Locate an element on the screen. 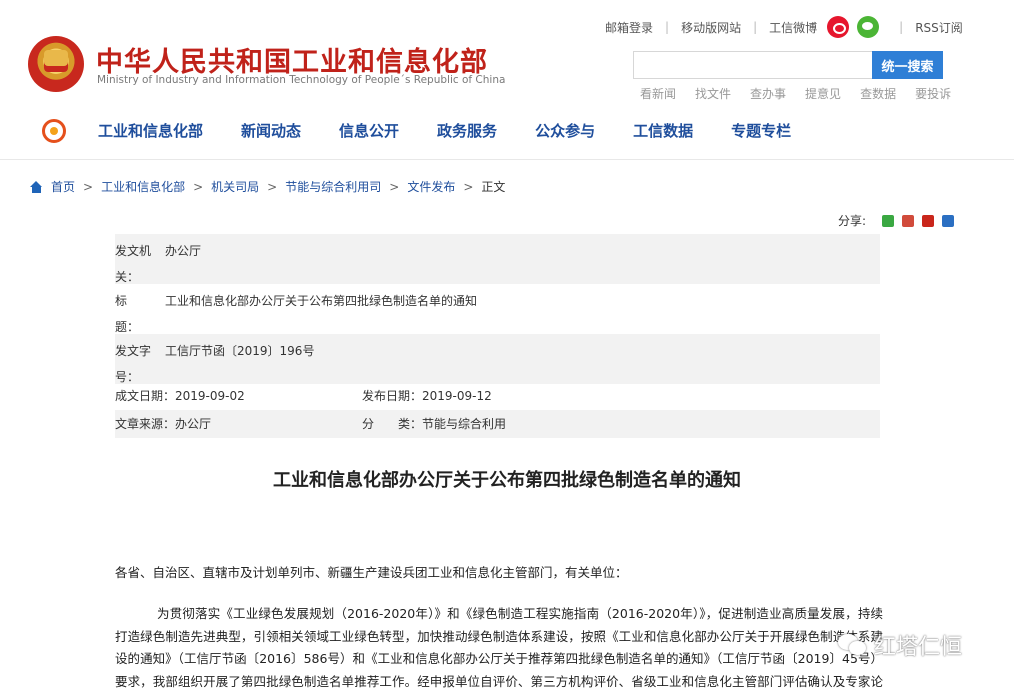 The width and height of the screenshot is (1014, 695). meta-written-date: 成文日期：2019-09-02 is located at coordinates (180, 396).